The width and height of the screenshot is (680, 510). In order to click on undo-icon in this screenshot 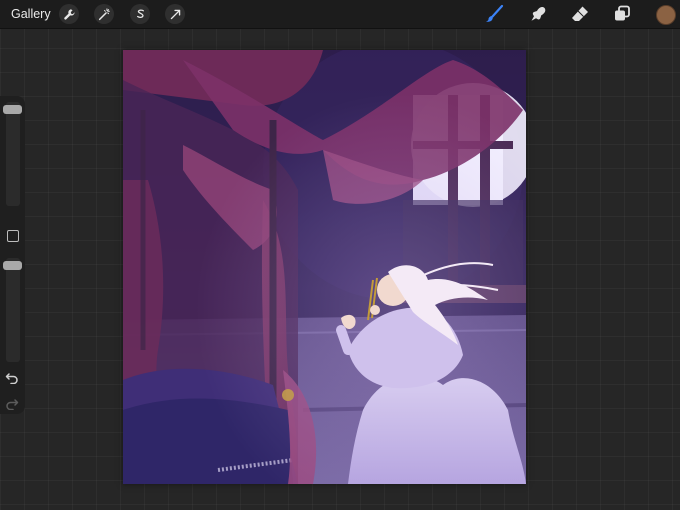, I will do `click(12, 377)`.